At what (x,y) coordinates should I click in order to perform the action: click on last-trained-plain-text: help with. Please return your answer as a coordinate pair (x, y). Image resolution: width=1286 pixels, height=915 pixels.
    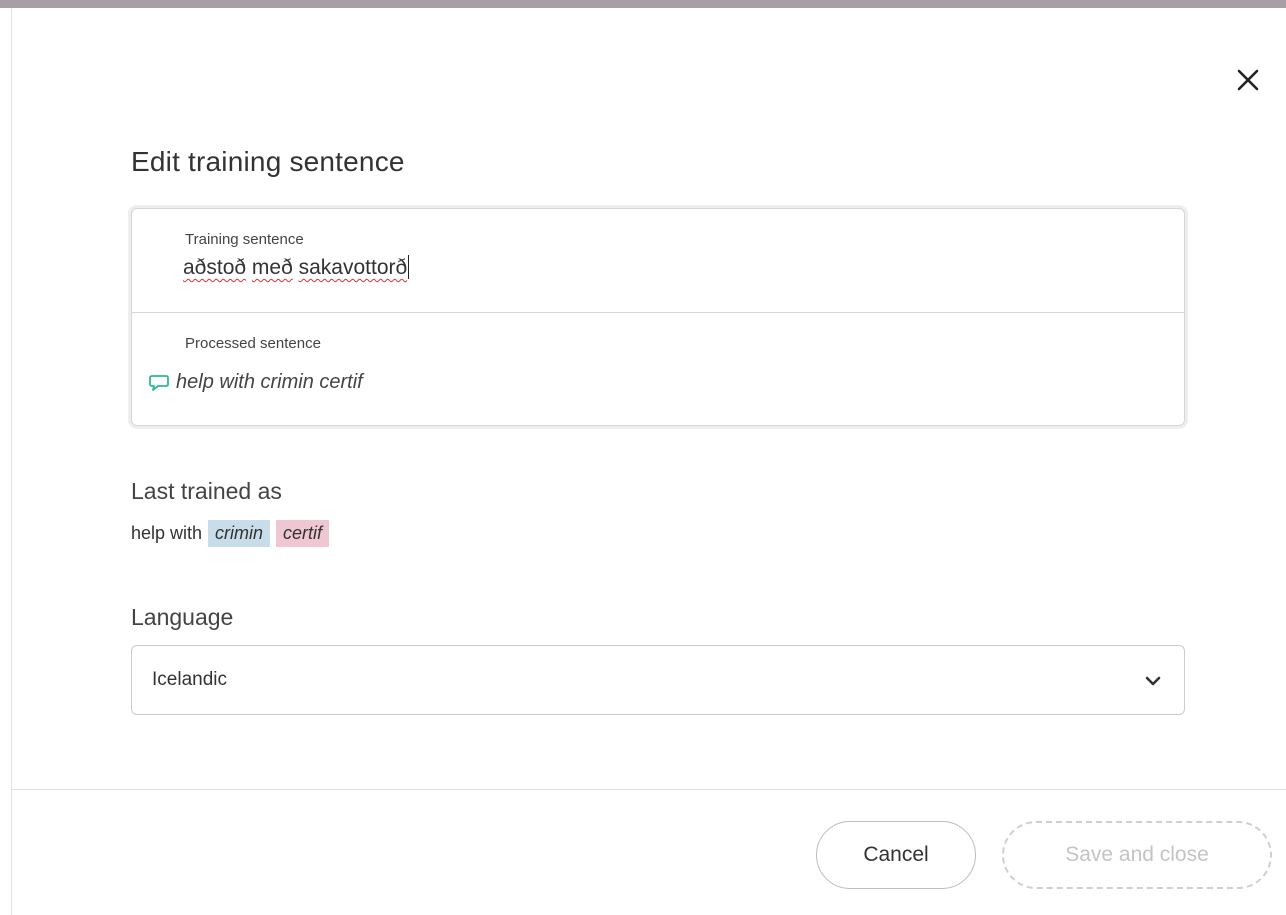
    Looking at the image, I should click on (167, 533).